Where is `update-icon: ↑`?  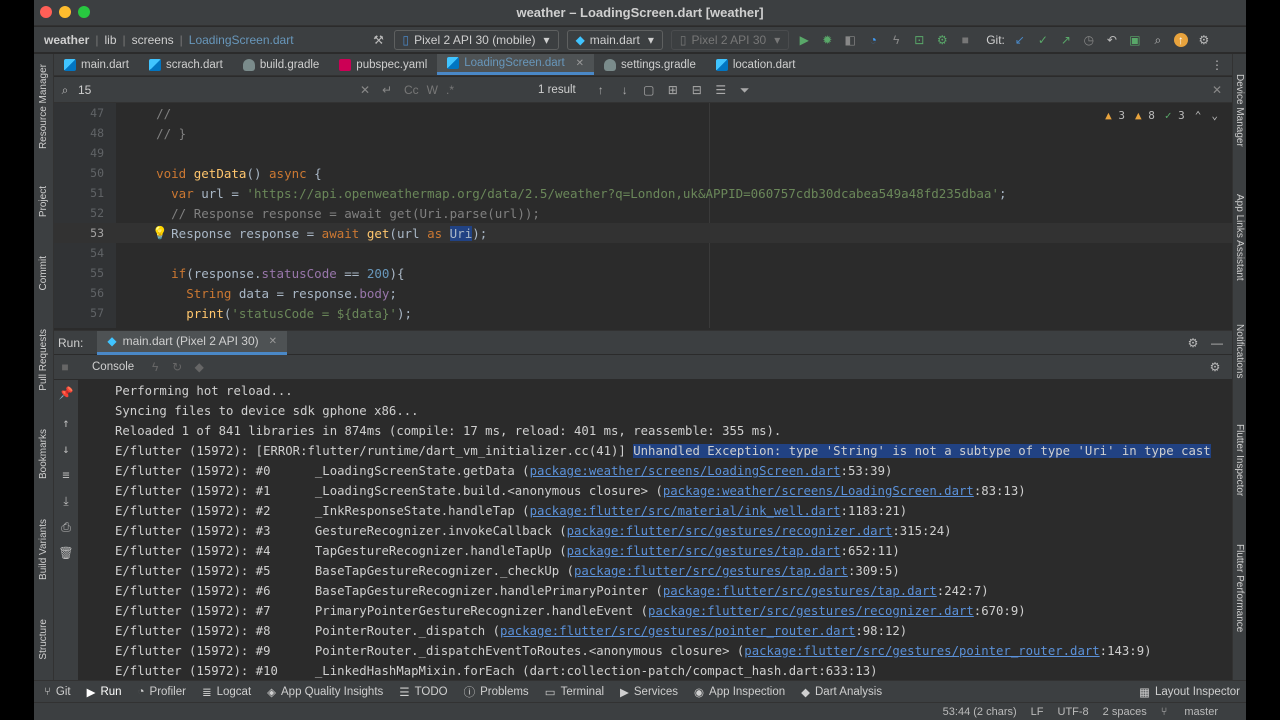 update-icon: ↑ is located at coordinates (1180, 39).